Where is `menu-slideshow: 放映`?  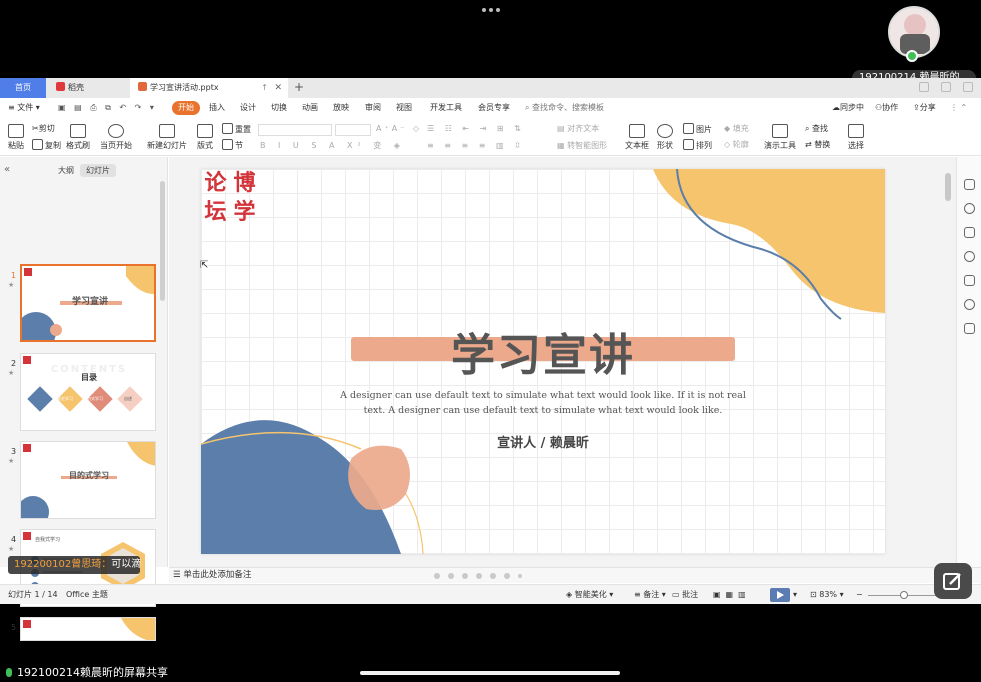 menu-slideshow: 放映 is located at coordinates (341, 108).